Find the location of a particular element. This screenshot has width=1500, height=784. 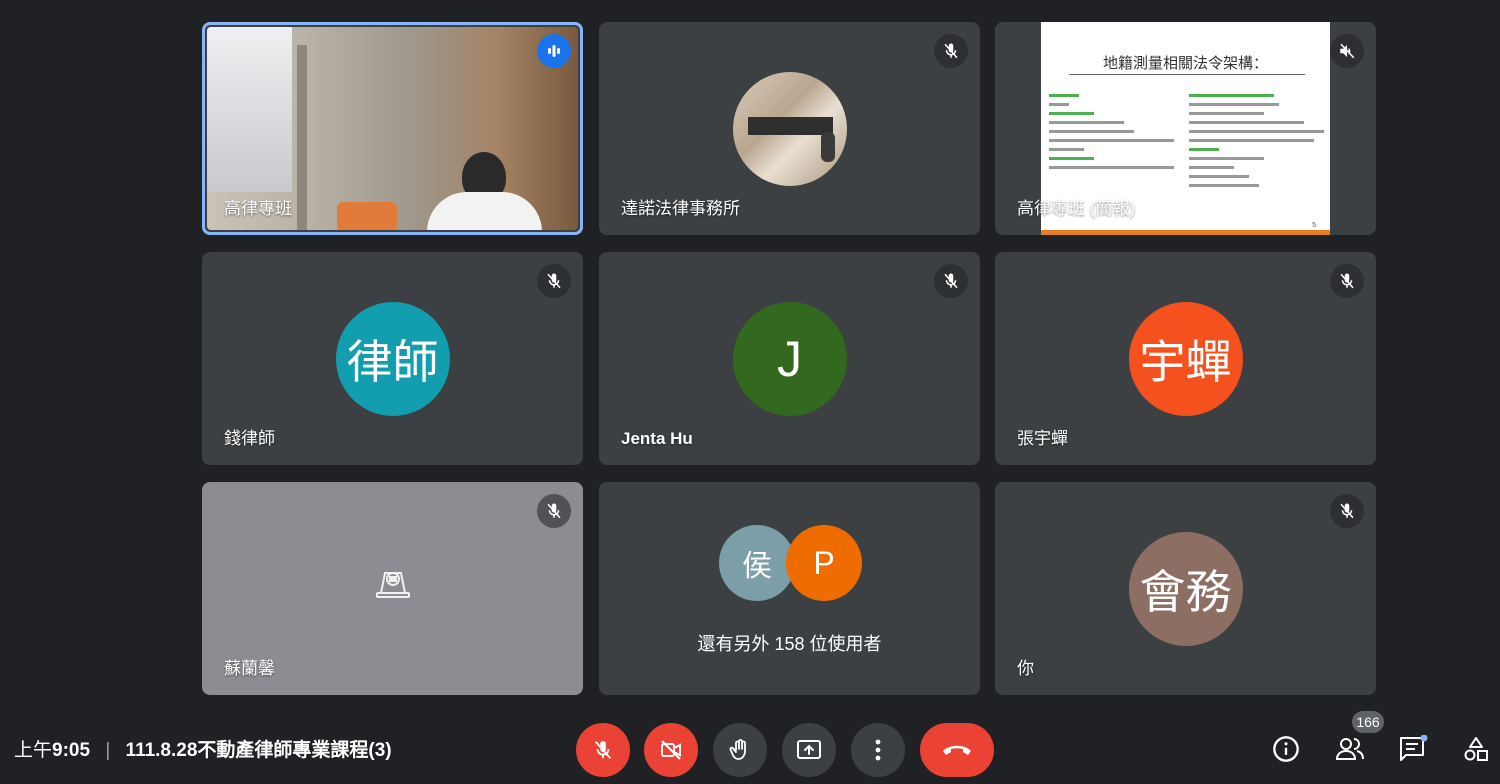

others-avatar-2: P is located at coordinates (824, 563).